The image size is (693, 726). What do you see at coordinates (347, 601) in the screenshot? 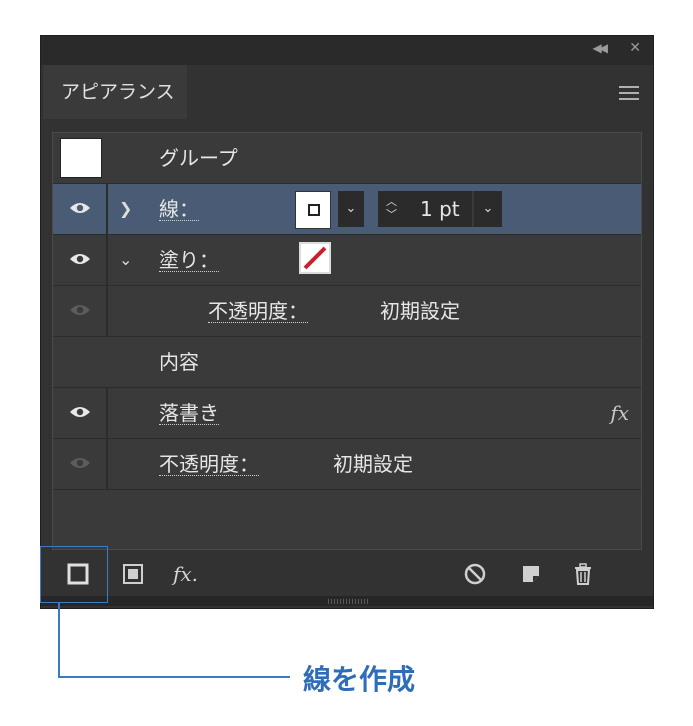
I see `resize-grip` at bounding box center [347, 601].